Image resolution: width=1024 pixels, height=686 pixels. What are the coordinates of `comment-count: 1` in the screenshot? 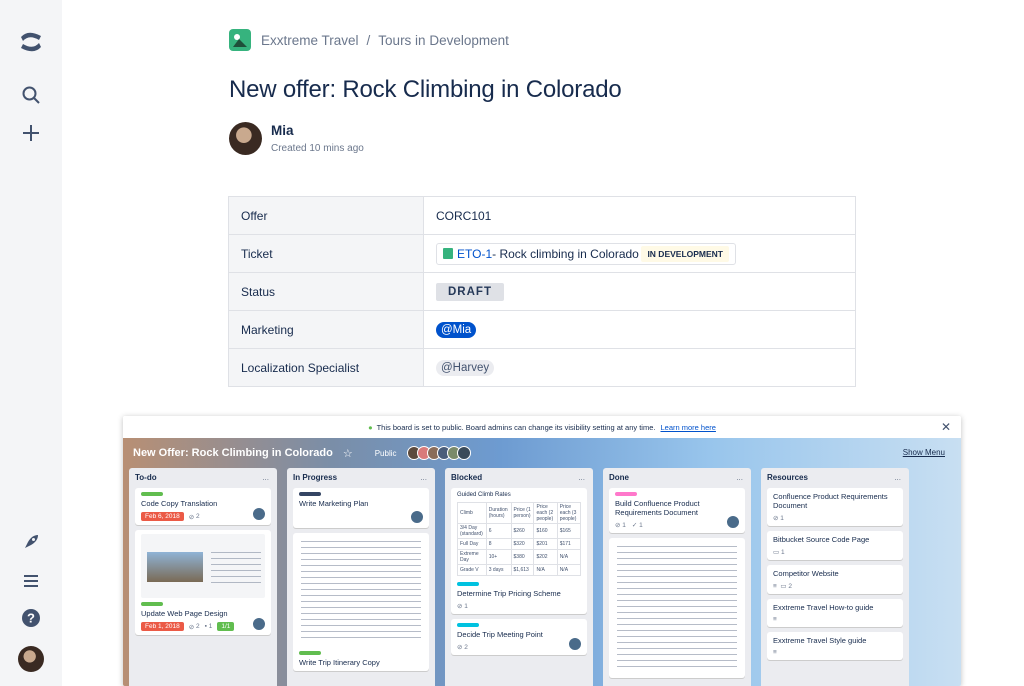 It's located at (782, 552).